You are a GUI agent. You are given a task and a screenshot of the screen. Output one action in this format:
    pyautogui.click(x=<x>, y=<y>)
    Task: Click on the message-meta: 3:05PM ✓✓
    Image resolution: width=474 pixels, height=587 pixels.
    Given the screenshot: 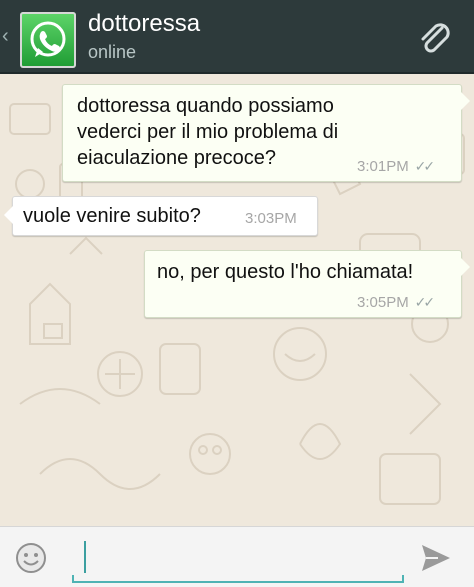 What is the action you would take?
    pyautogui.click(x=396, y=302)
    